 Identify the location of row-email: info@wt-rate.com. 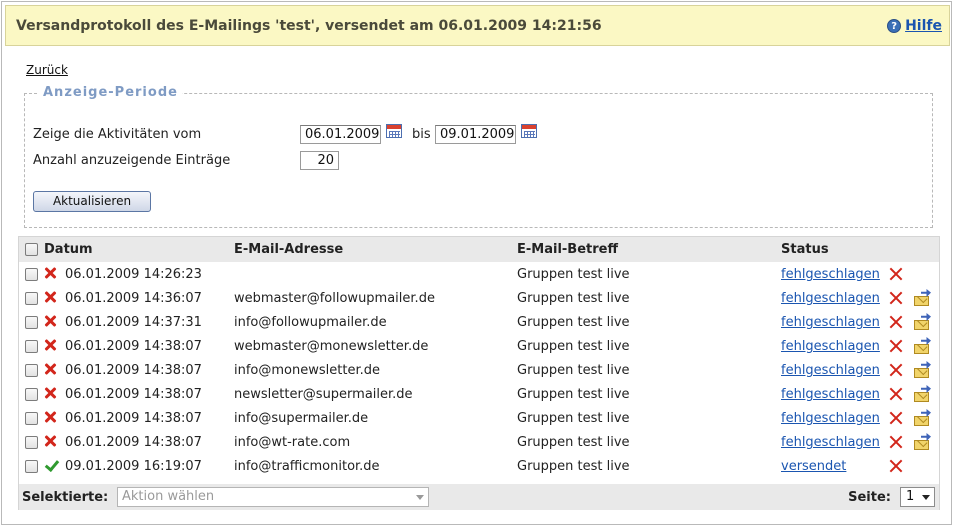
(292, 442).